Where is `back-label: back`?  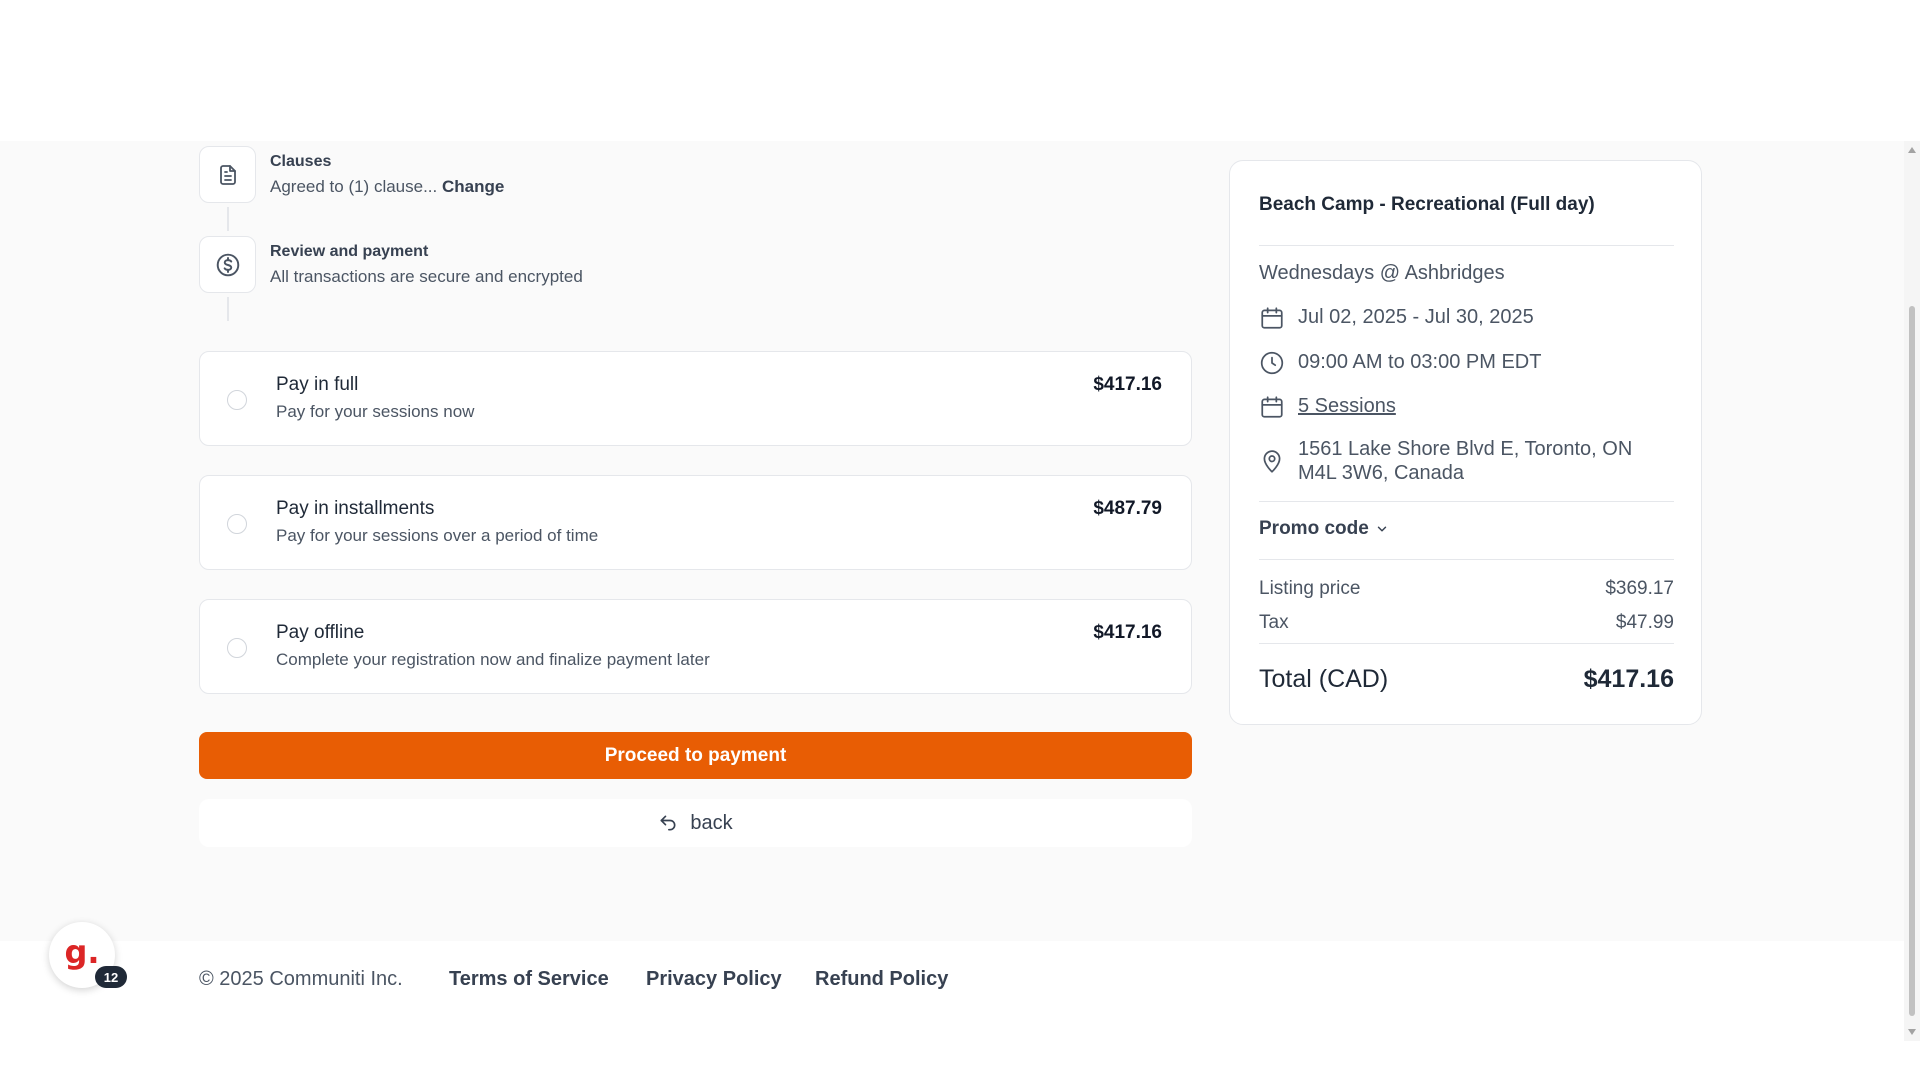 back-label: back is located at coordinates (711, 822).